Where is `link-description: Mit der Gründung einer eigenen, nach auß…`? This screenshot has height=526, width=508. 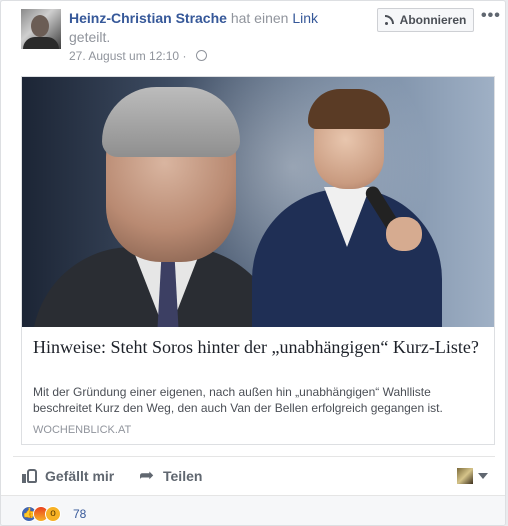 link-description: Mit der Gründung einer eigenen, nach auß… is located at coordinates (238, 400).